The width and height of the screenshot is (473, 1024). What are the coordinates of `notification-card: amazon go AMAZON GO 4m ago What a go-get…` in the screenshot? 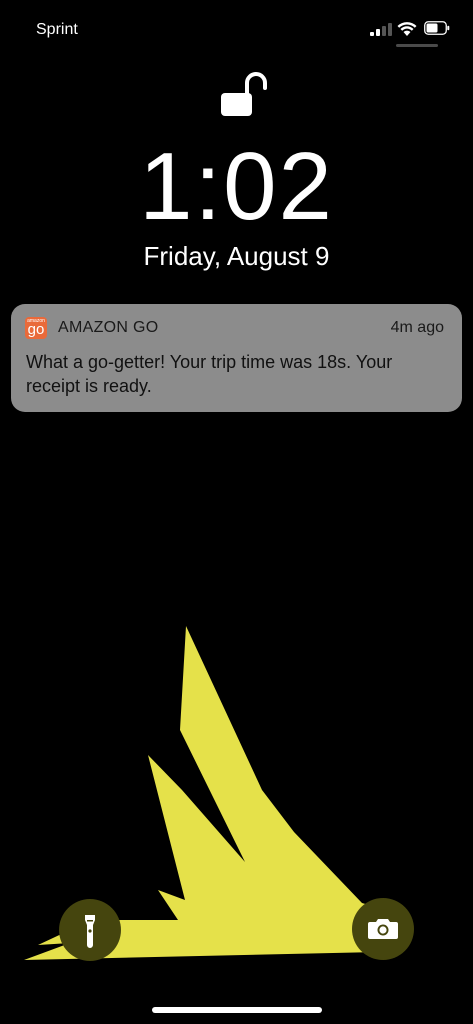 It's located at (236, 358).